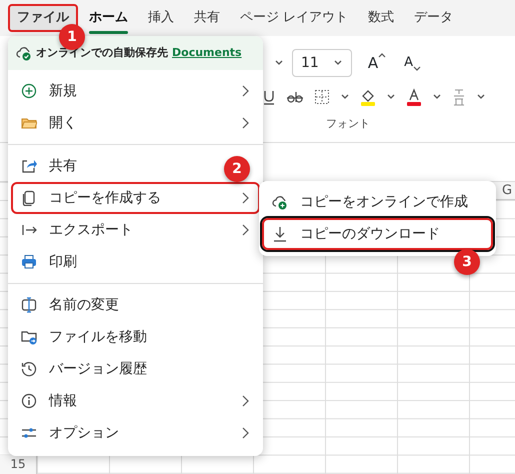 This screenshot has width=515, height=474. Describe the element at coordinates (135, 91) in the screenshot. I see `menu-item: 新規` at that location.